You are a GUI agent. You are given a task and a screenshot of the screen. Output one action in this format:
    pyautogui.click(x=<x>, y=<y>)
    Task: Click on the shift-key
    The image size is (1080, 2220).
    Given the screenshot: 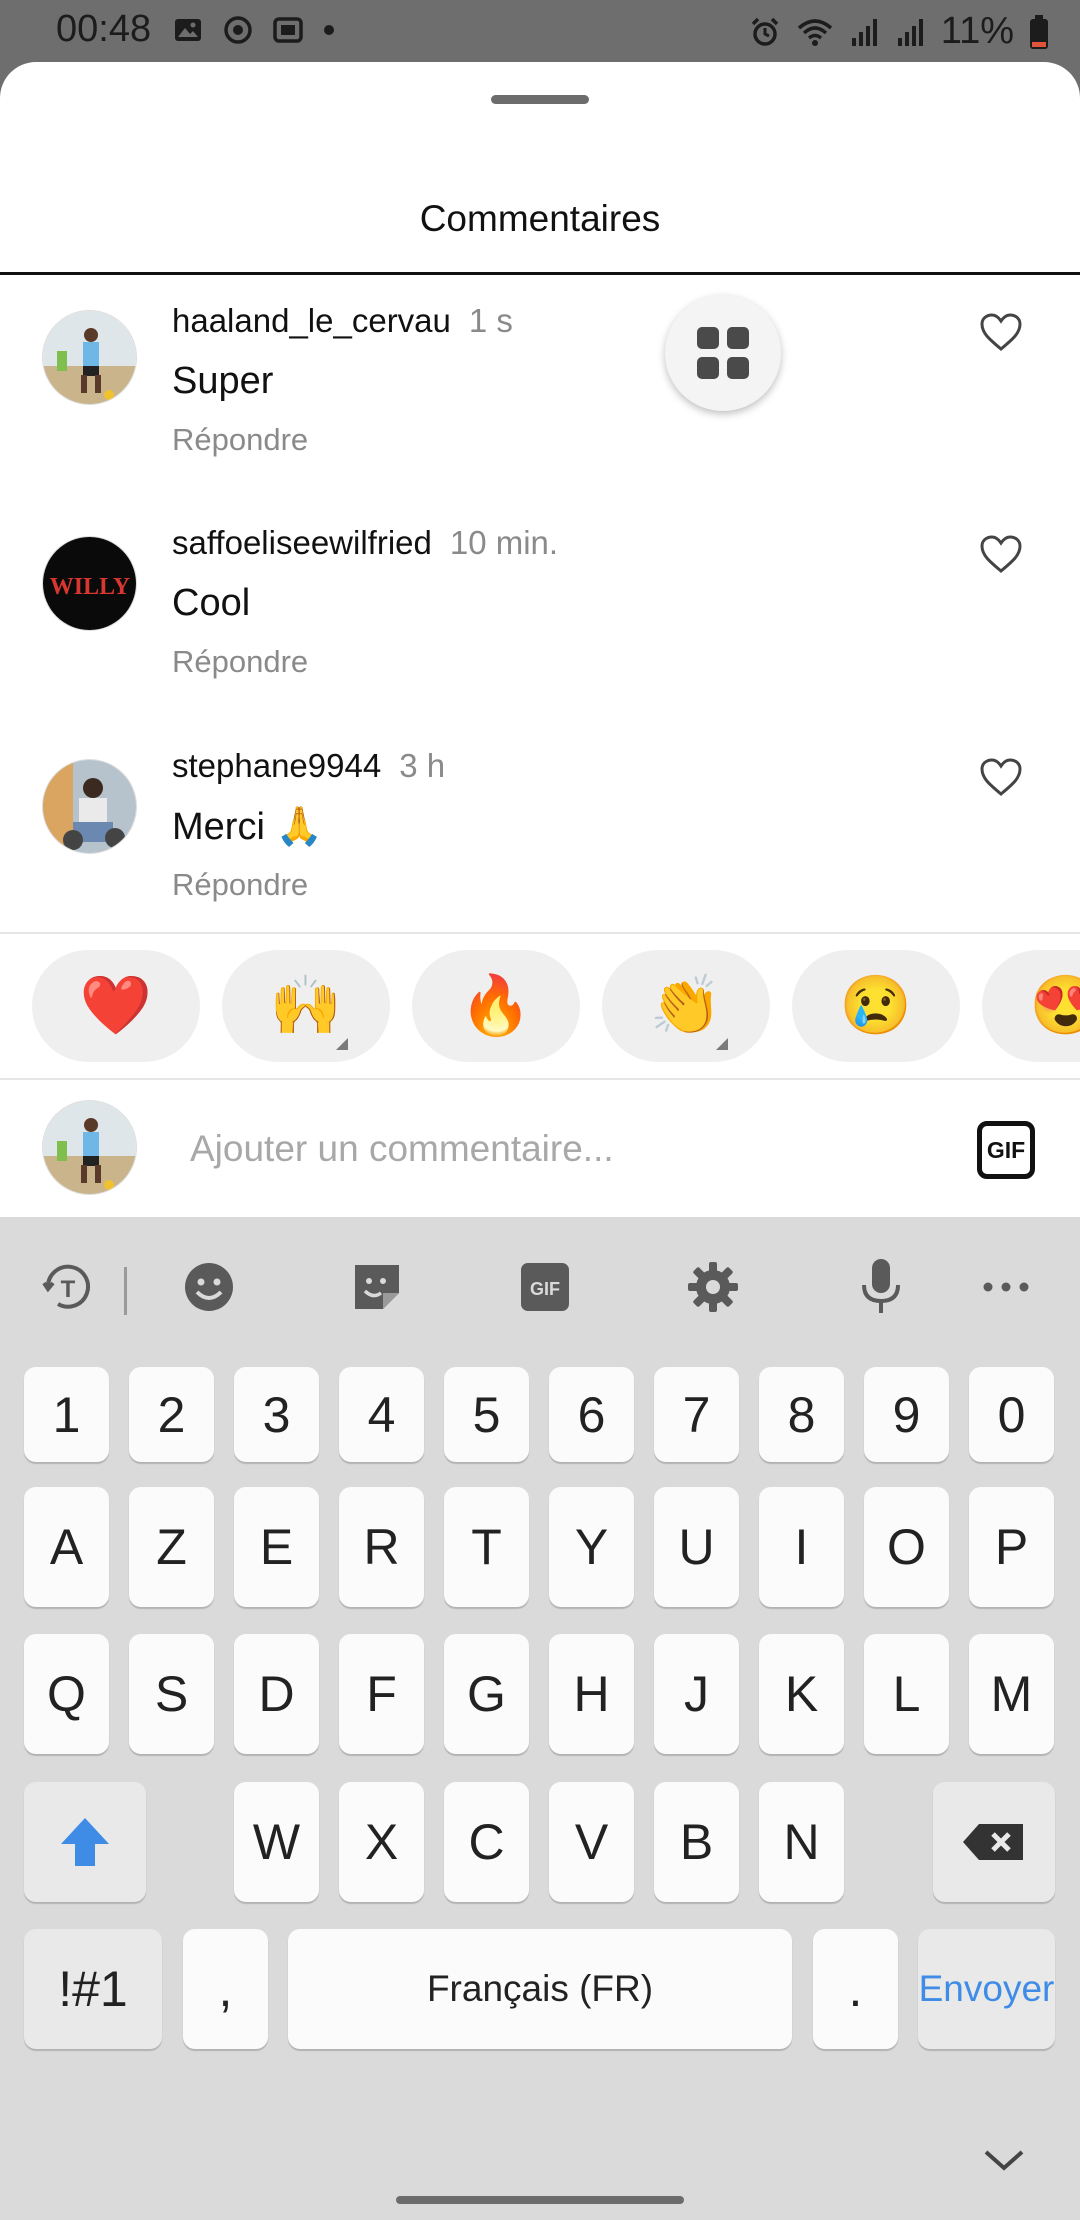 What is the action you would take?
    pyautogui.click(x=85, y=1842)
    